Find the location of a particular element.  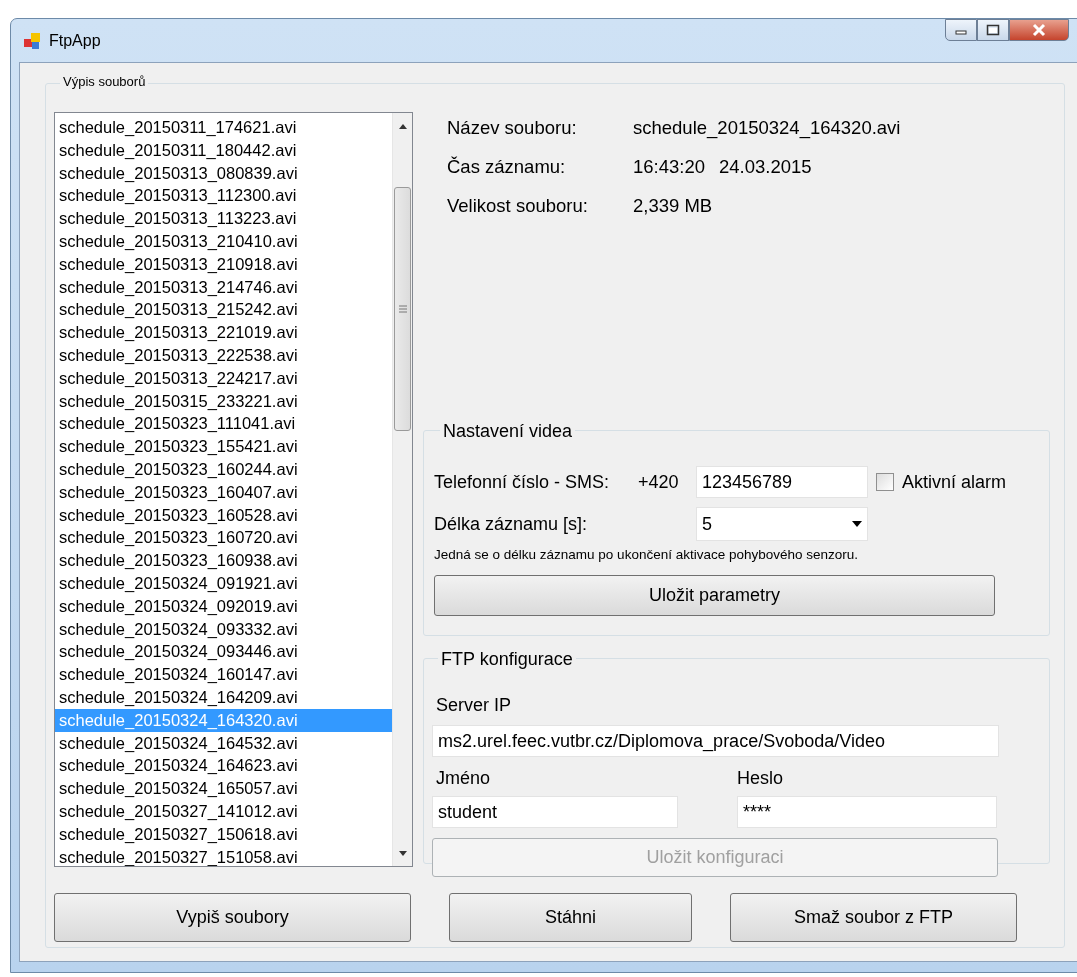

list-item: schedule_20150324_160147.avi is located at coordinates (223, 674).